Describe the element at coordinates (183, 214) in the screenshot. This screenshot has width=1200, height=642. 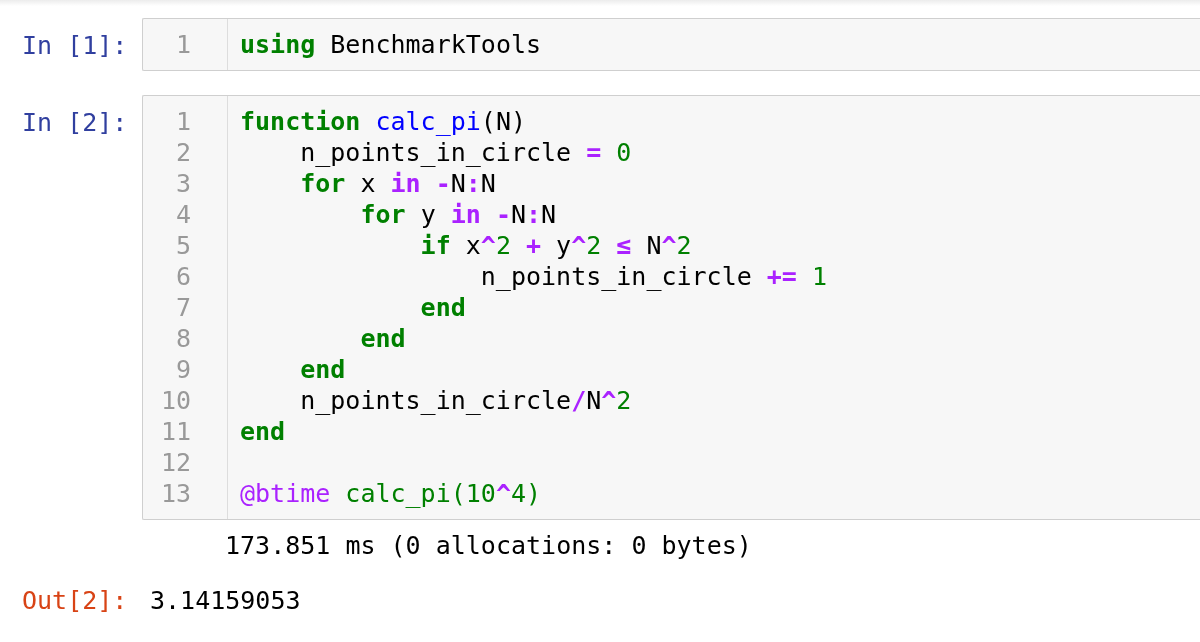
I see `line-number: 4` at that location.